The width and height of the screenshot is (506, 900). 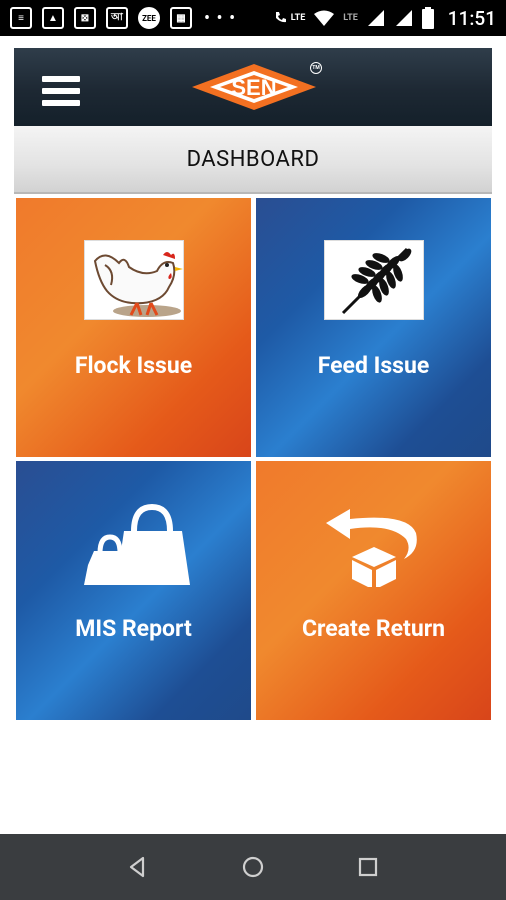 I want to click on wheat-icon, so click(x=374, y=280).